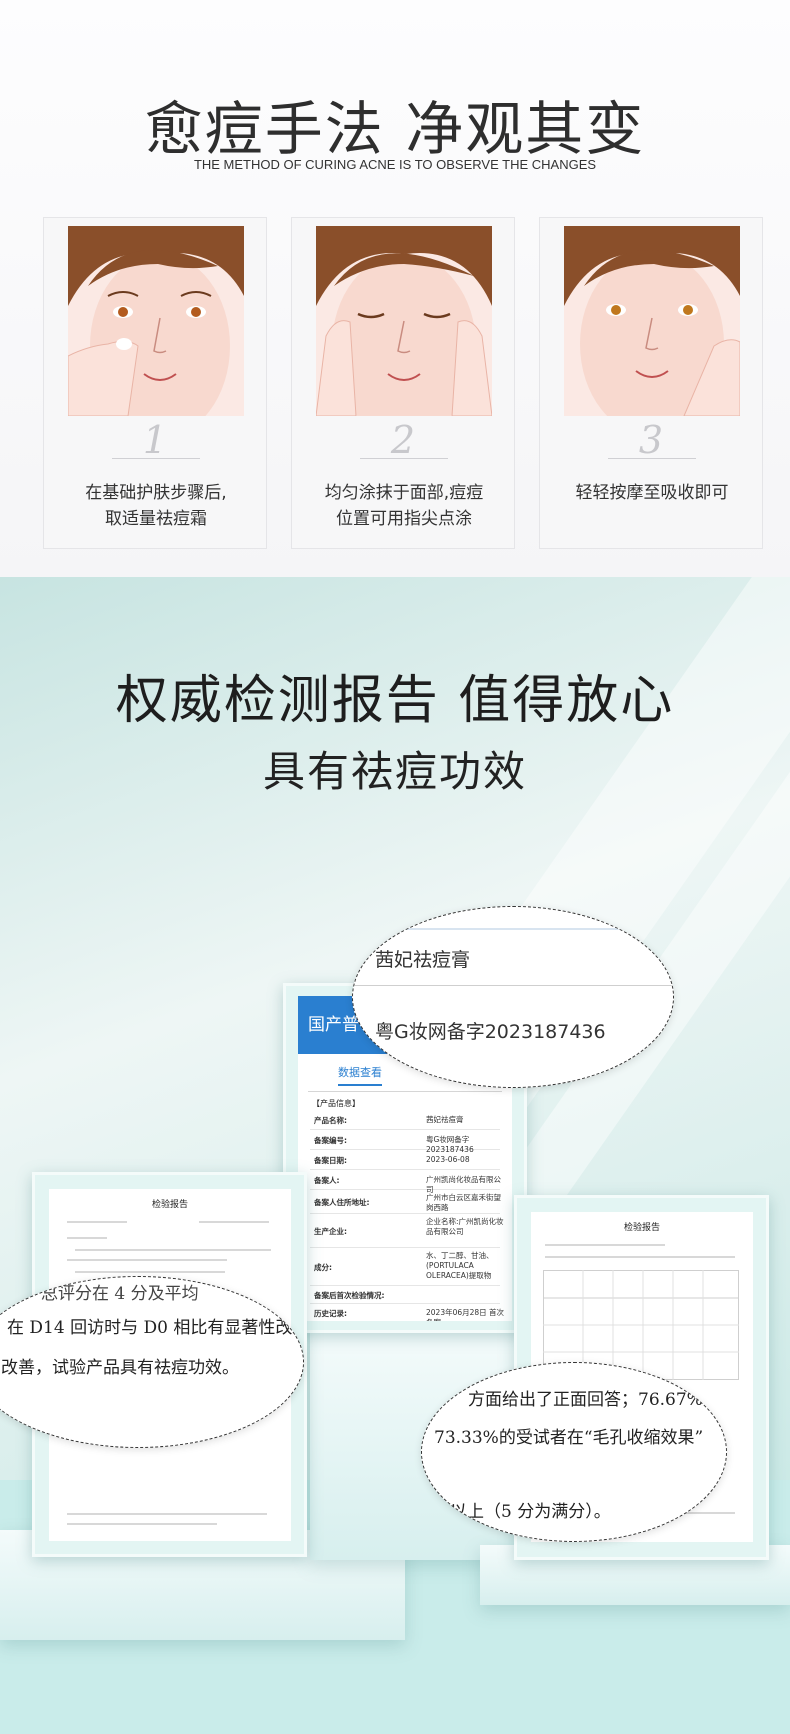 This screenshot has width=790, height=1734. What do you see at coordinates (120, 1368) in the screenshot?
I see `magnified-text-line-3: 改善，试验产品具有祛痘功效。` at bounding box center [120, 1368].